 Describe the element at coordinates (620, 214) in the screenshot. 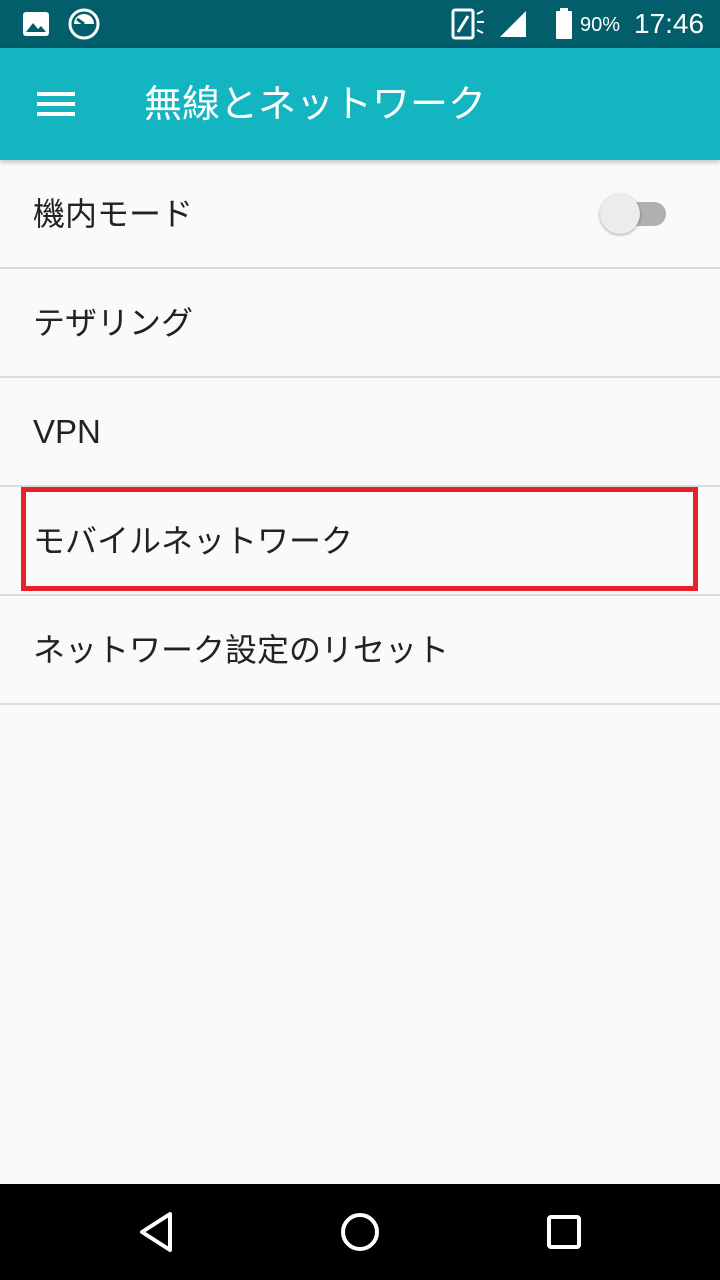

I see `toggle-thumb` at that location.